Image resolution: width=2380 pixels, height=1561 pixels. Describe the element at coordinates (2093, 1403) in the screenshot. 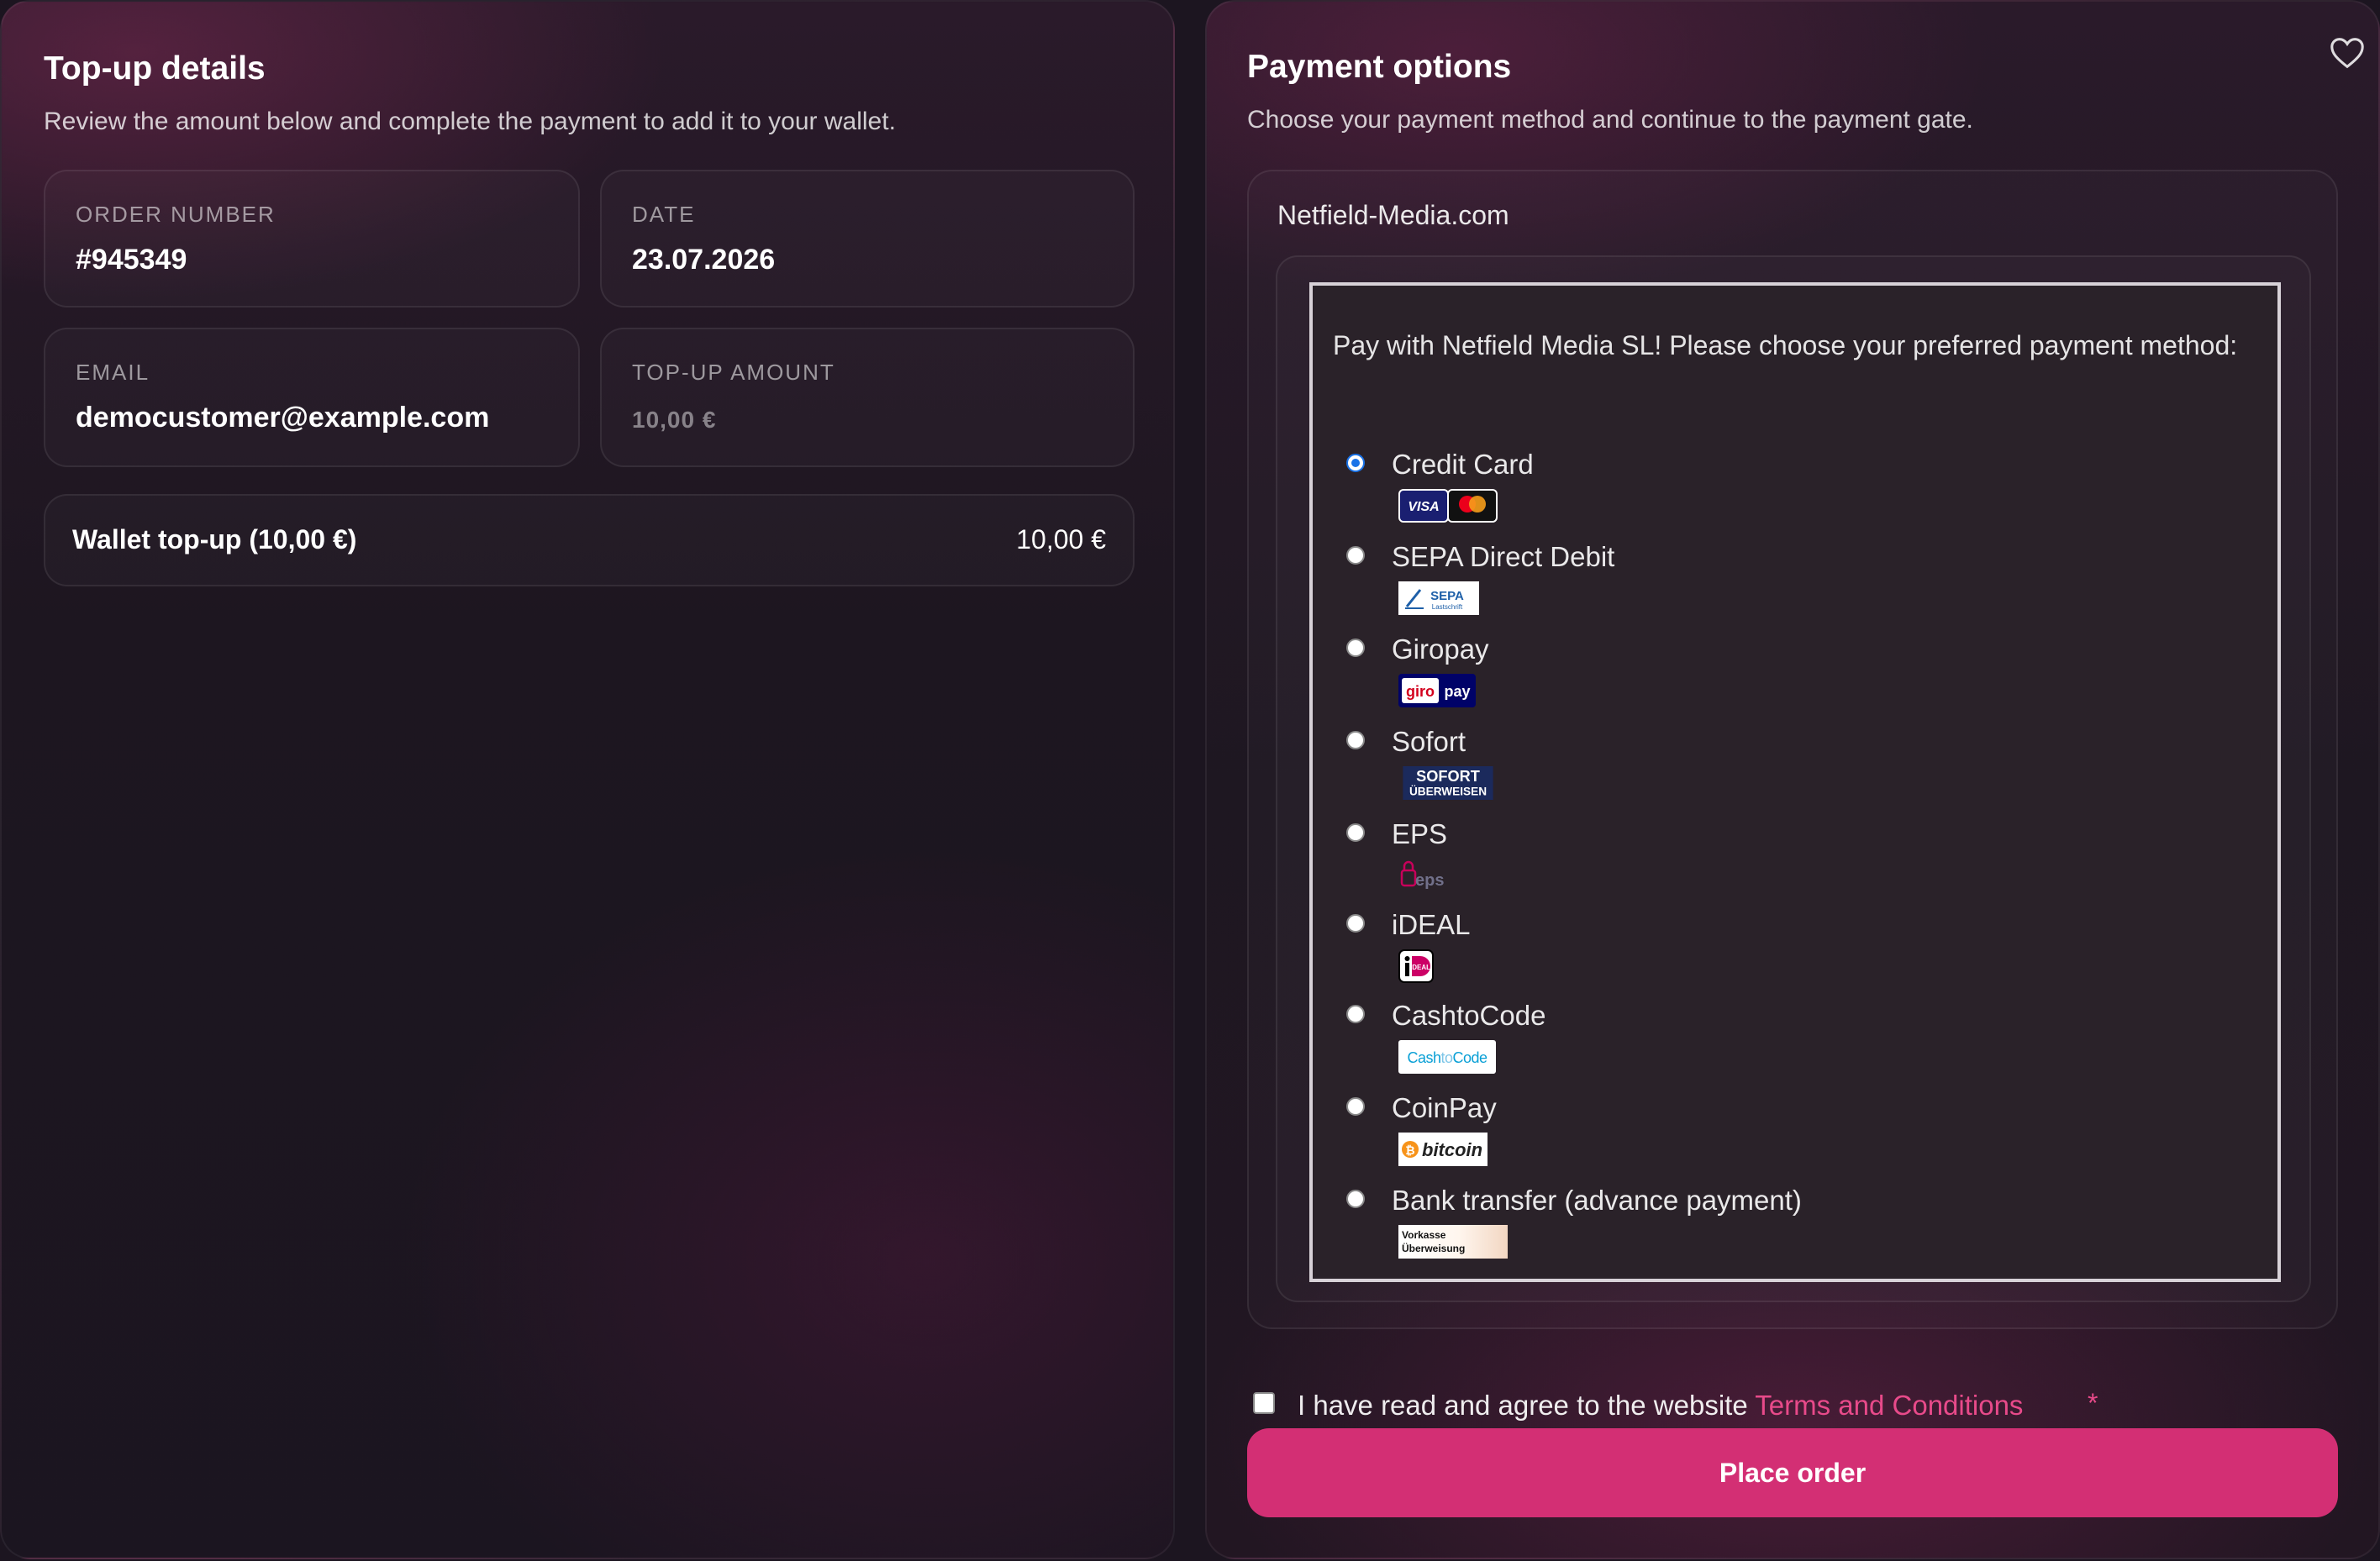

I see `required-mark: *` at that location.